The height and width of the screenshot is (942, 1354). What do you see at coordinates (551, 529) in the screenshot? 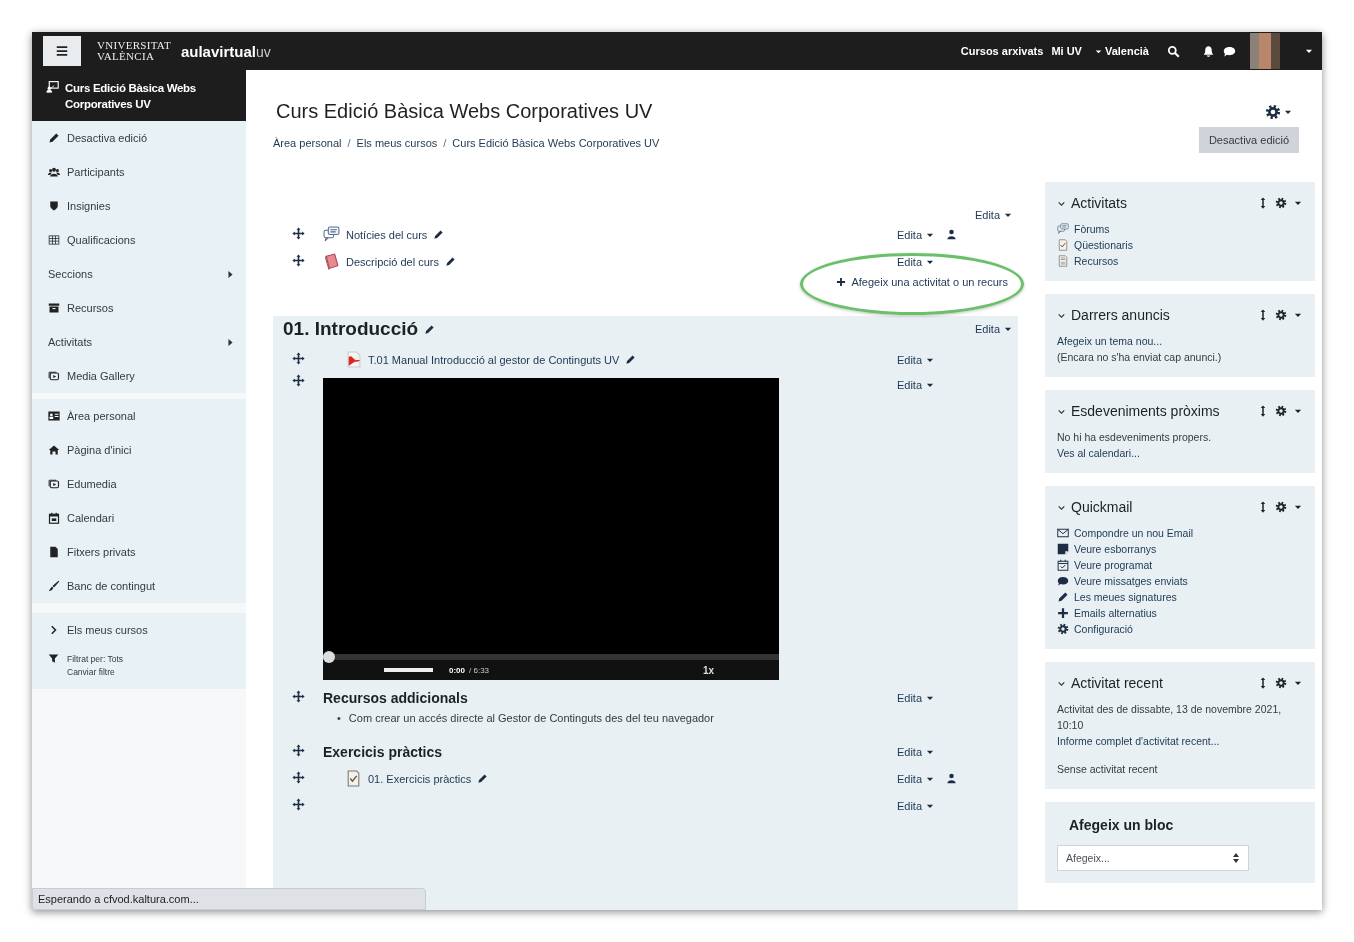
I see `video-player: 0:00 / 6:33 1x` at bounding box center [551, 529].